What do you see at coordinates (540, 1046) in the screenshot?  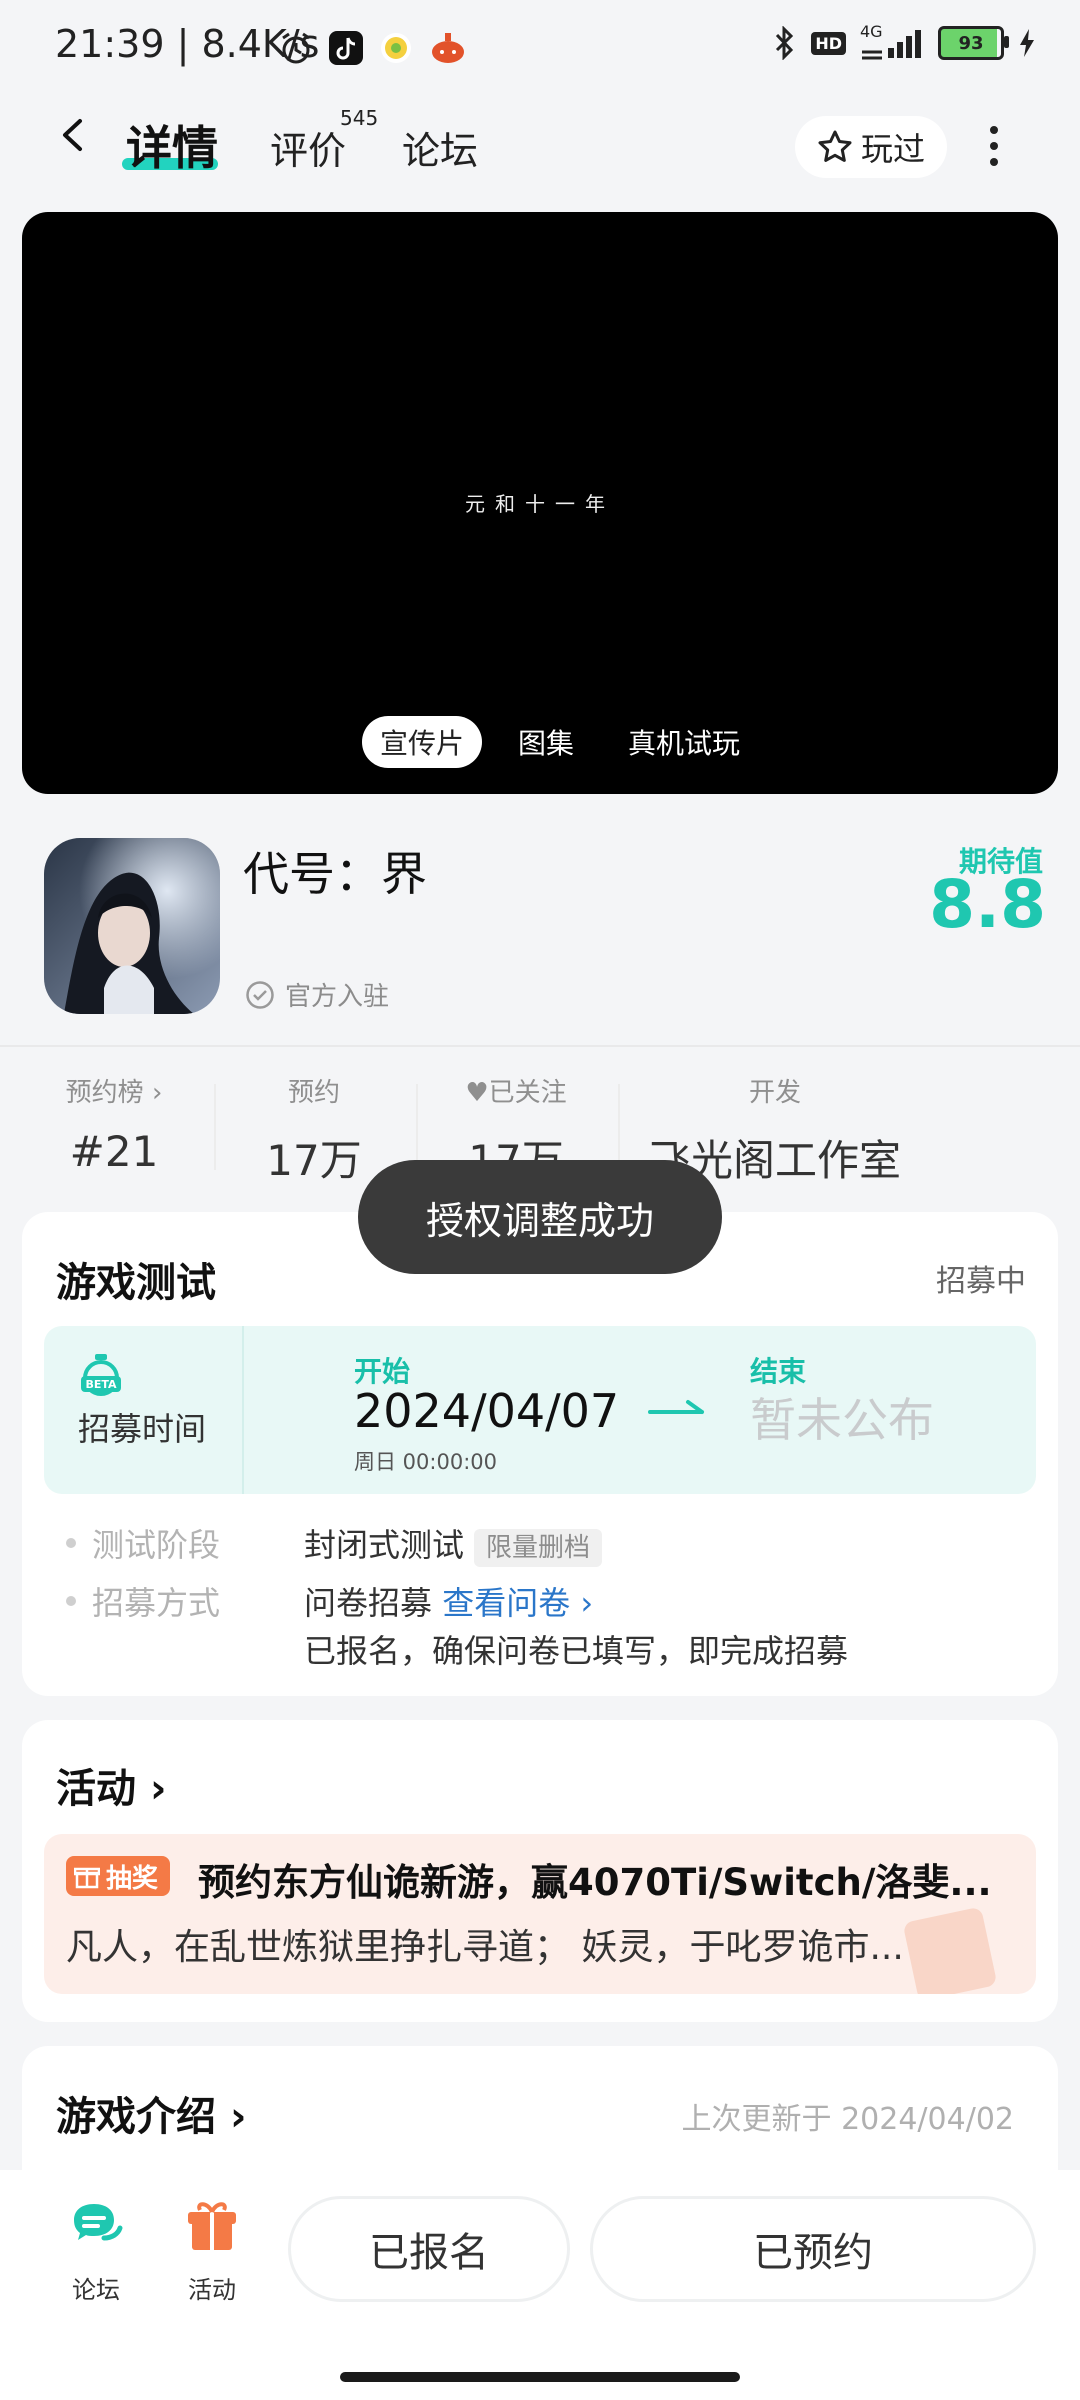 I see `divider` at bounding box center [540, 1046].